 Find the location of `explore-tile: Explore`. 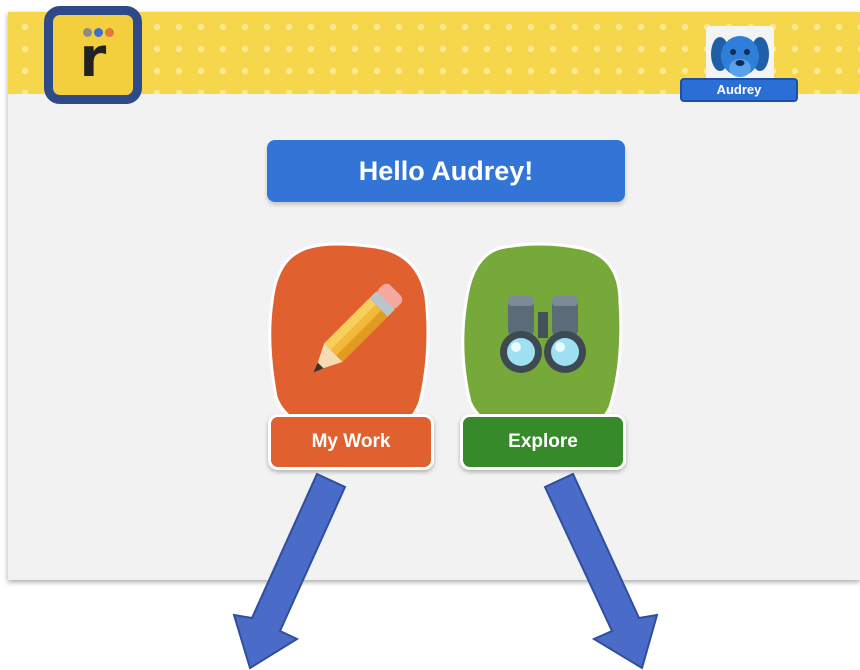

explore-tile: Explore is located at coordinates (543, 357).